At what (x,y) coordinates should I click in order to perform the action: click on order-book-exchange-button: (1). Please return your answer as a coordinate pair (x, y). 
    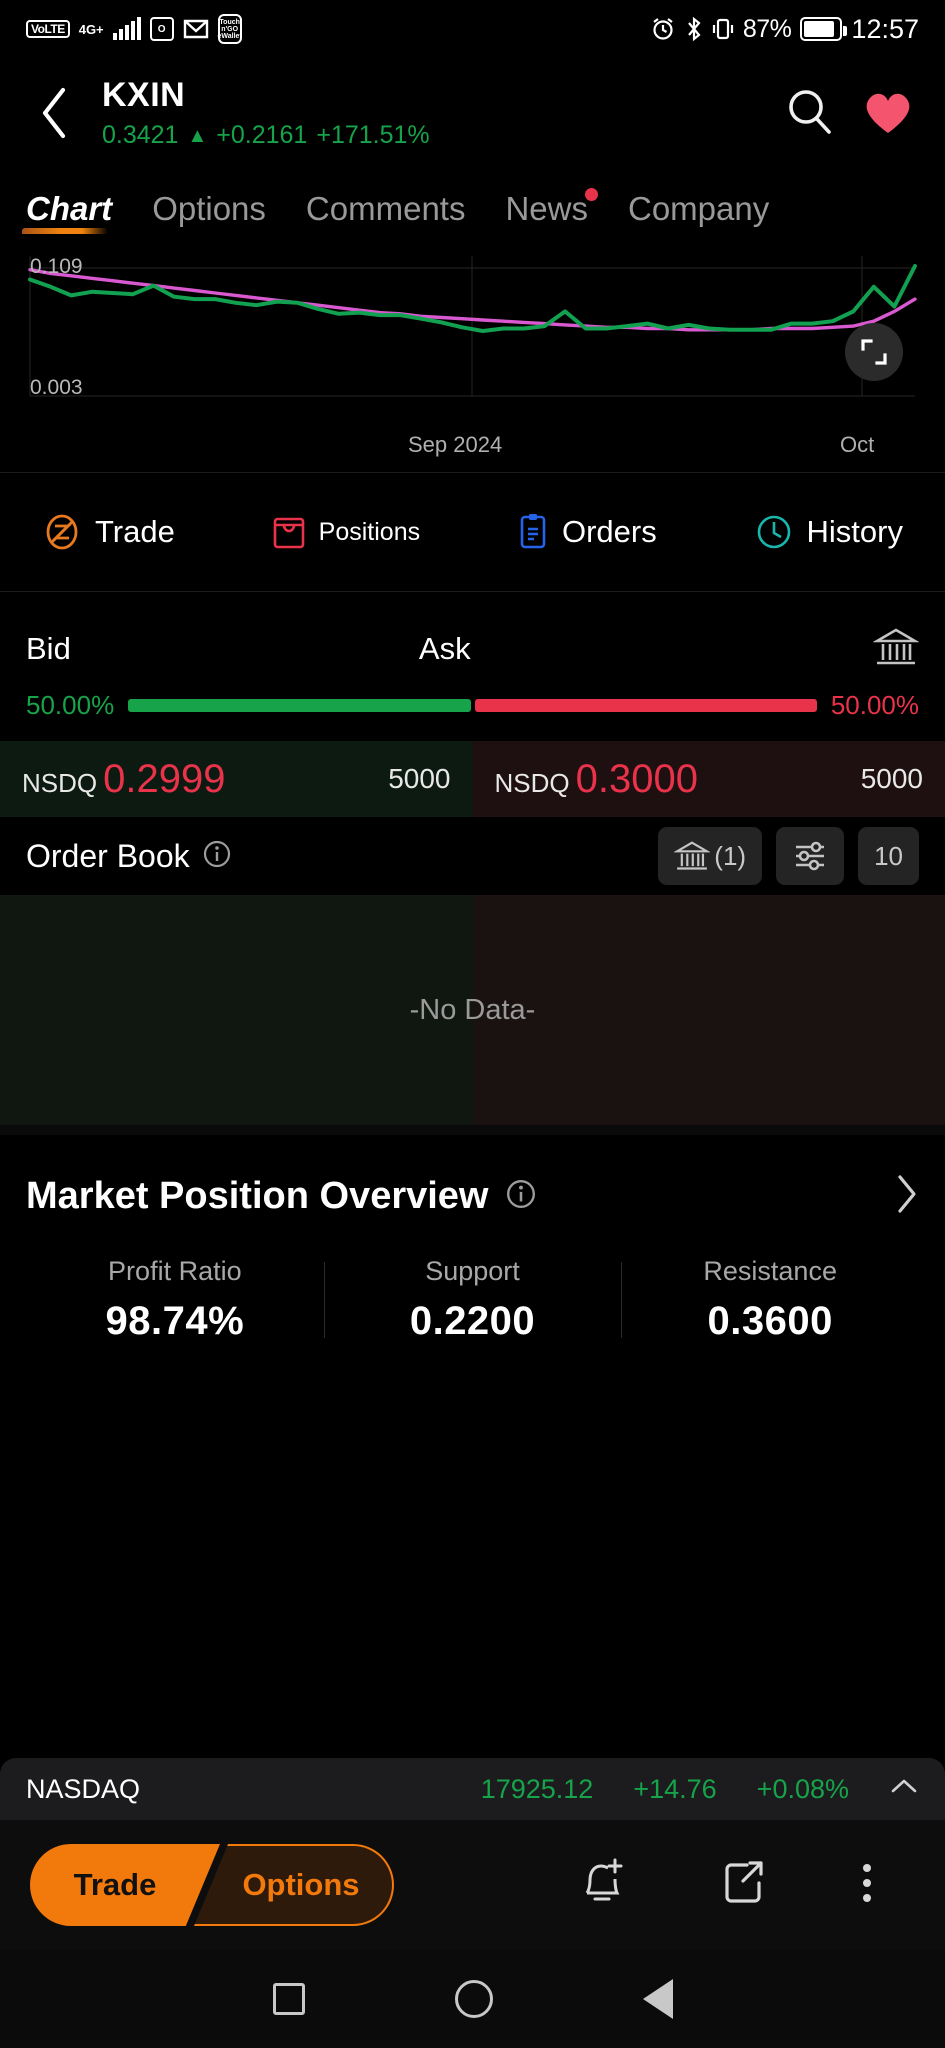
    Looking at the image, I should click on (710, 856).